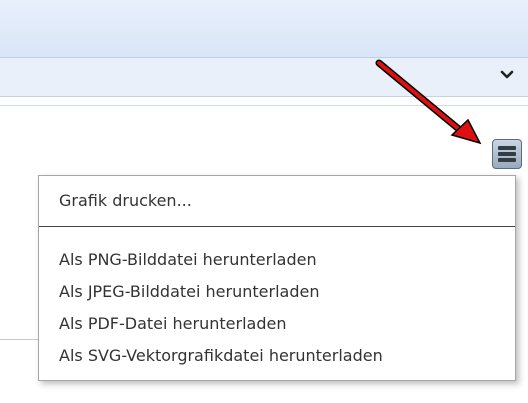 The height and width of the screenshot is (403, 528). I want to click on download-svg-menu-item: Als SVG-Vektorgrafikdatei herunterladen, so click(221, 355).